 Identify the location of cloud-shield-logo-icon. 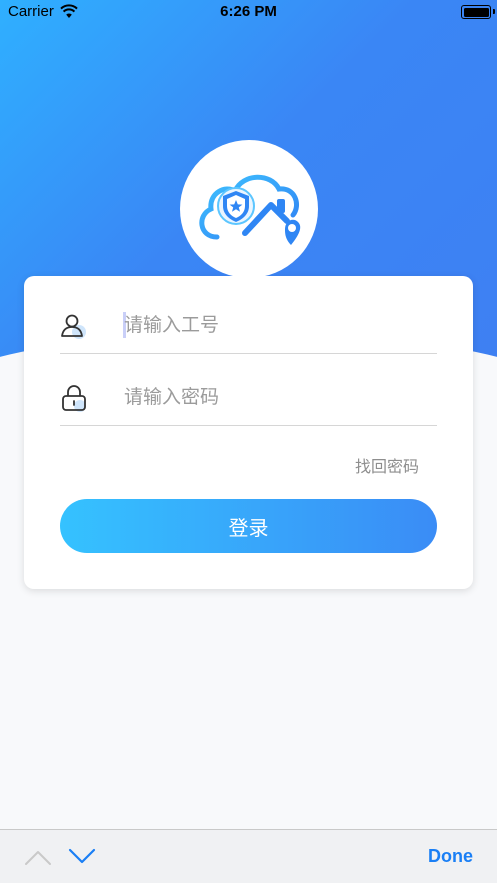
(250, 209).